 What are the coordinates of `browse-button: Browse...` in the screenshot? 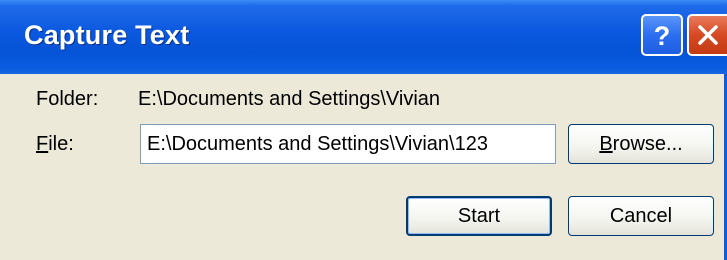 It's located at (641, 144).